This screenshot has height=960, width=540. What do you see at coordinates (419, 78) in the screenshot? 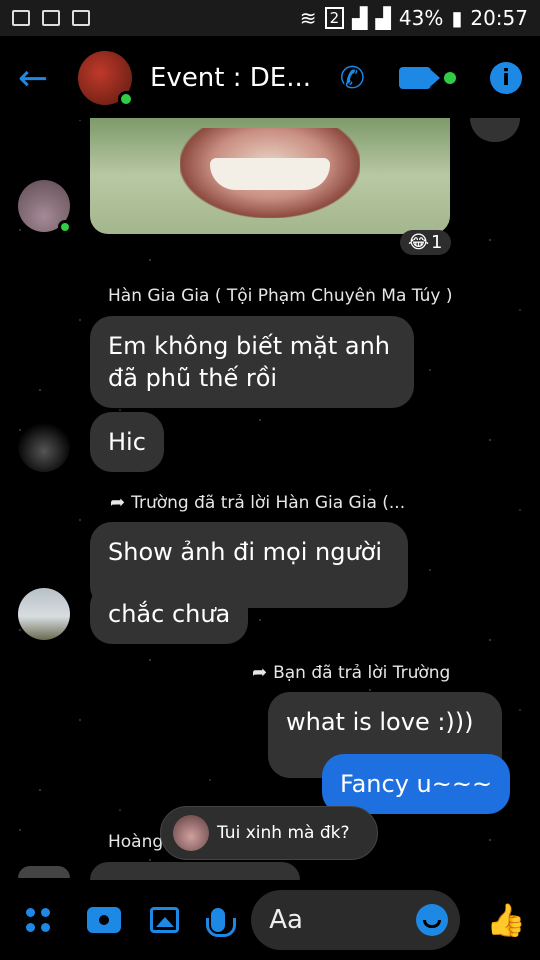
I see `video-camera-icon` at bounding box center [419, 78].